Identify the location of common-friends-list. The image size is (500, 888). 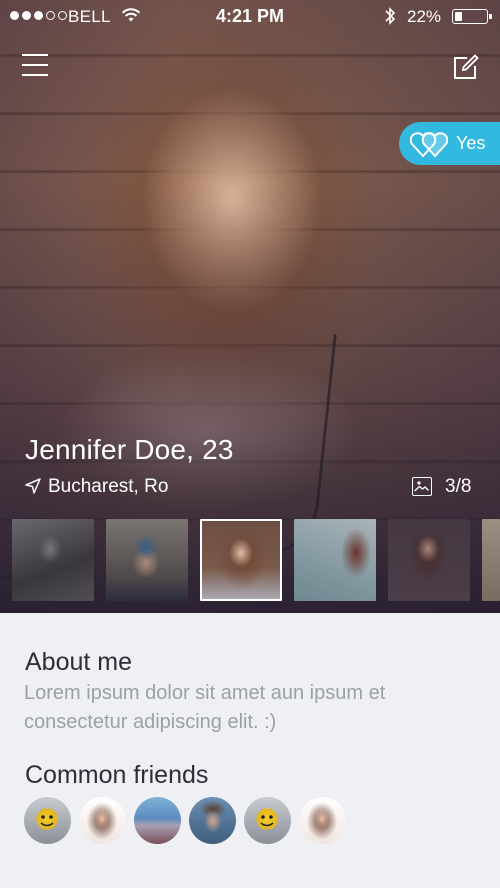
(194, 821).